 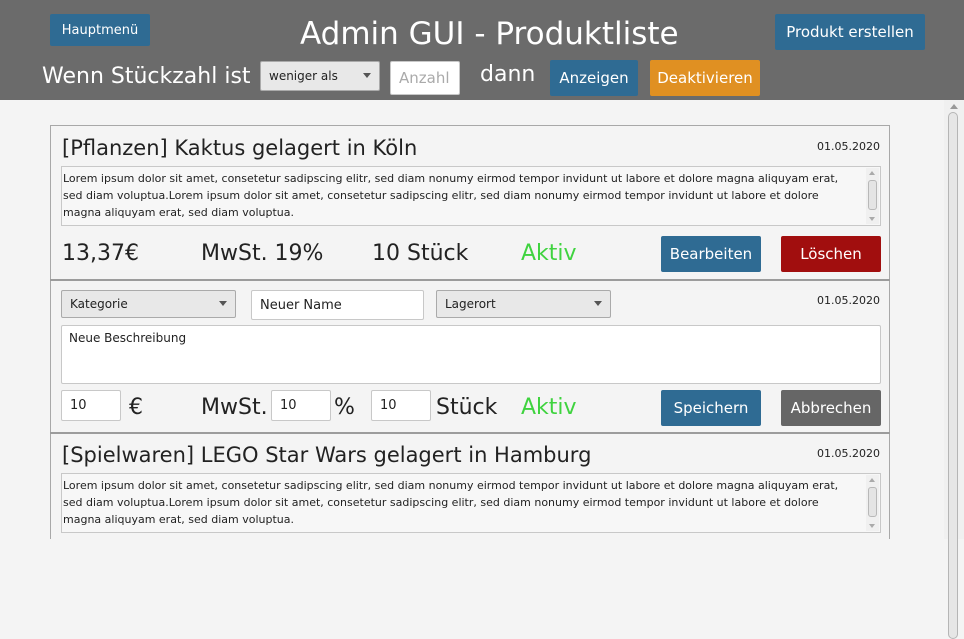 What do you see at coordinates (549, 407) in the screenshot?
I see `editor-status: Aktiv` at bounding box center [549, 407].